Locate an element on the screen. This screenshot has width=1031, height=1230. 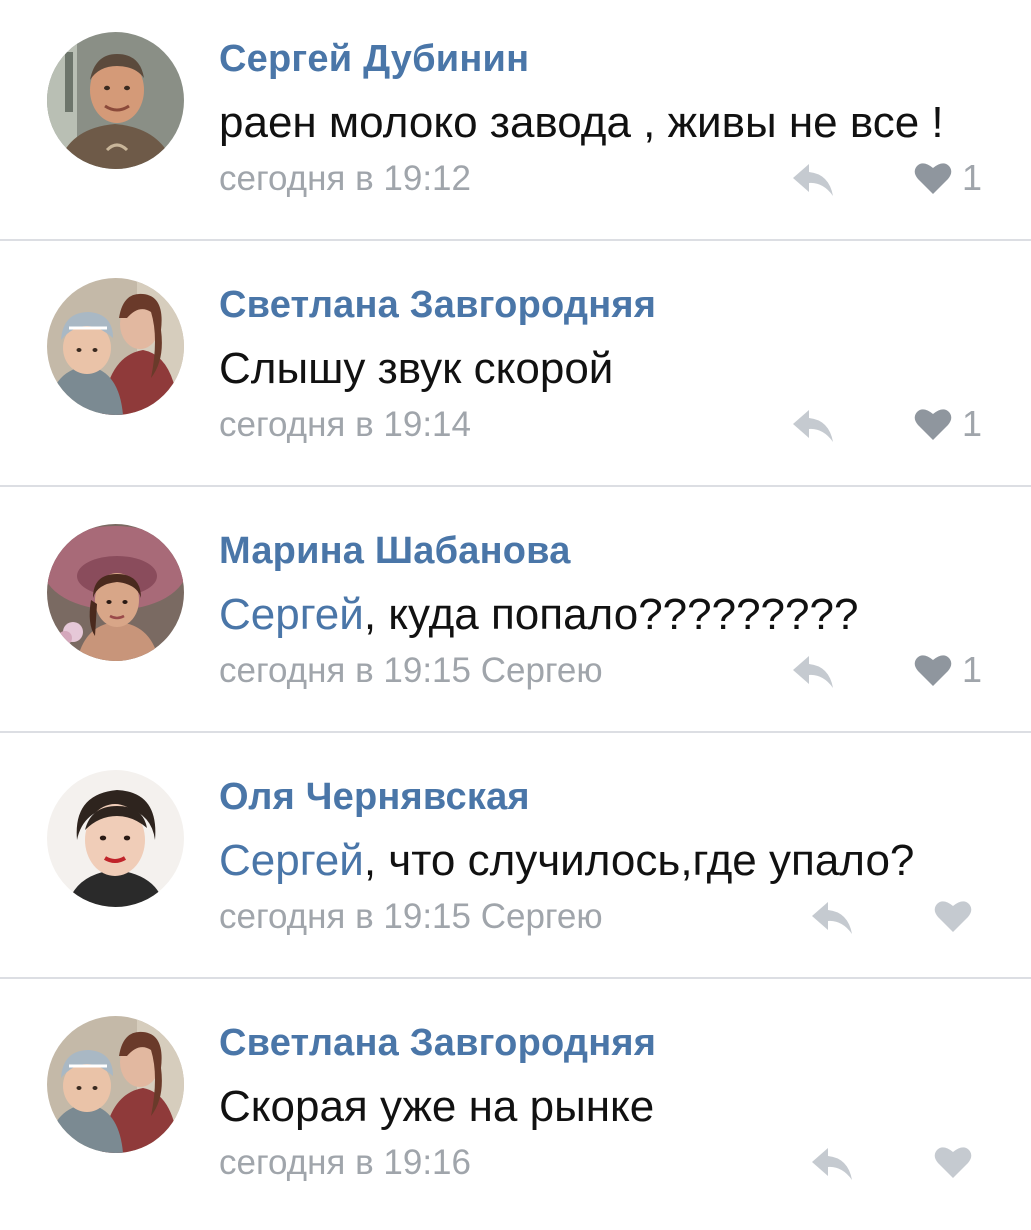
avatar-woman-hat-icon is located at coordinates (115, 592).